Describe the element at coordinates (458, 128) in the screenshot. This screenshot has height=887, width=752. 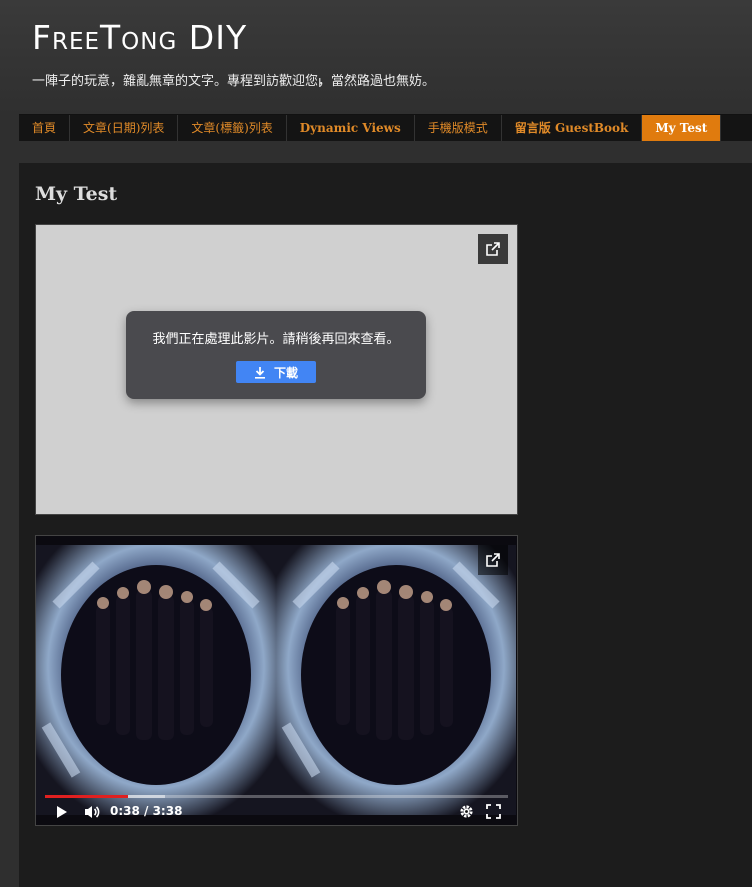
I see `tab-mobile-mode: 手機版模式` at that location.